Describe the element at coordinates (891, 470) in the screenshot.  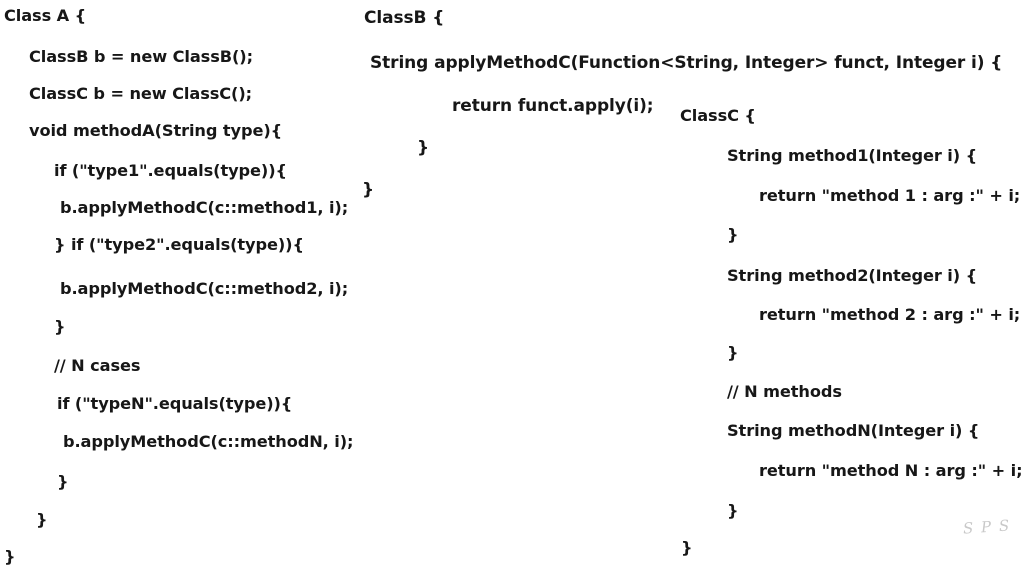
I see `code-line: return "method N : arg :" + i;` at that location.